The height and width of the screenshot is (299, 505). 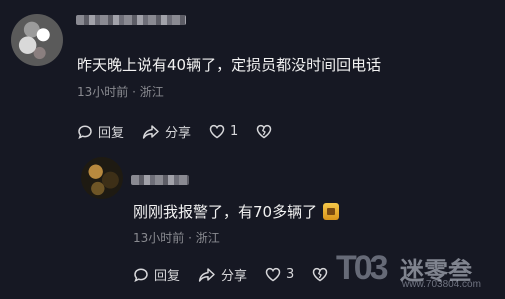 I want to click on like-button: 1, so click(x=223, y=131).